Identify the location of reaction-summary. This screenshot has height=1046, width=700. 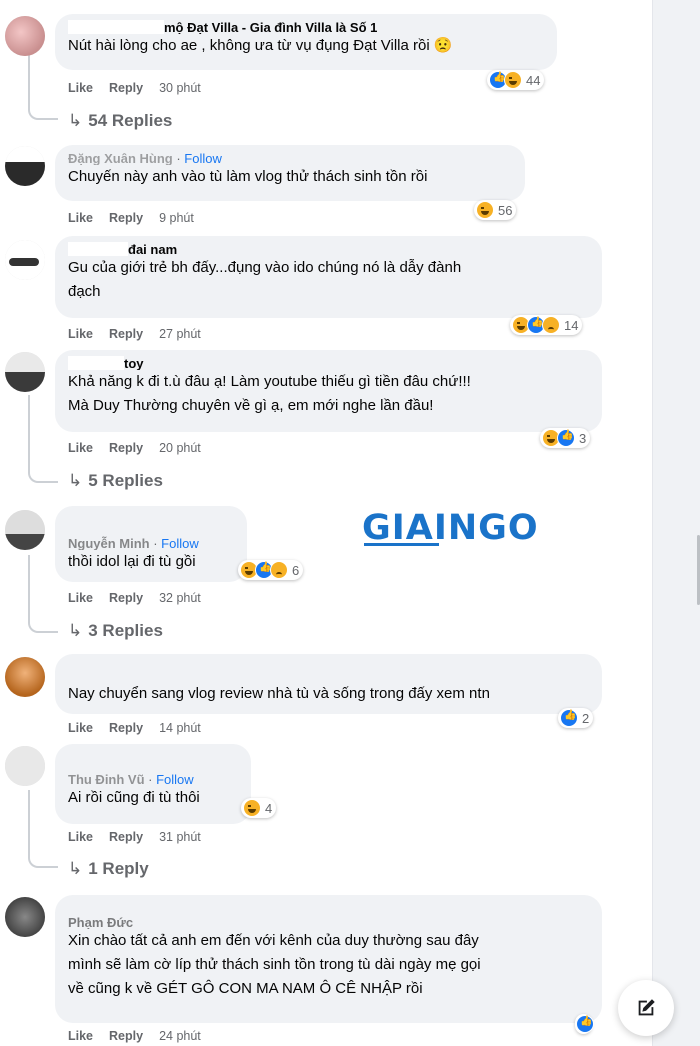
(584, 1024).